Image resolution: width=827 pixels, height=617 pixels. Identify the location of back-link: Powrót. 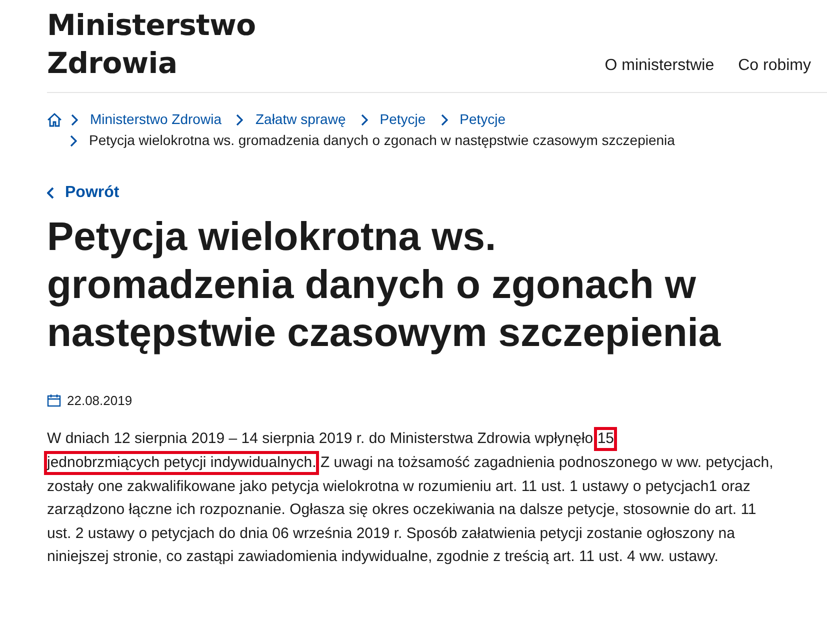
(83, 193).